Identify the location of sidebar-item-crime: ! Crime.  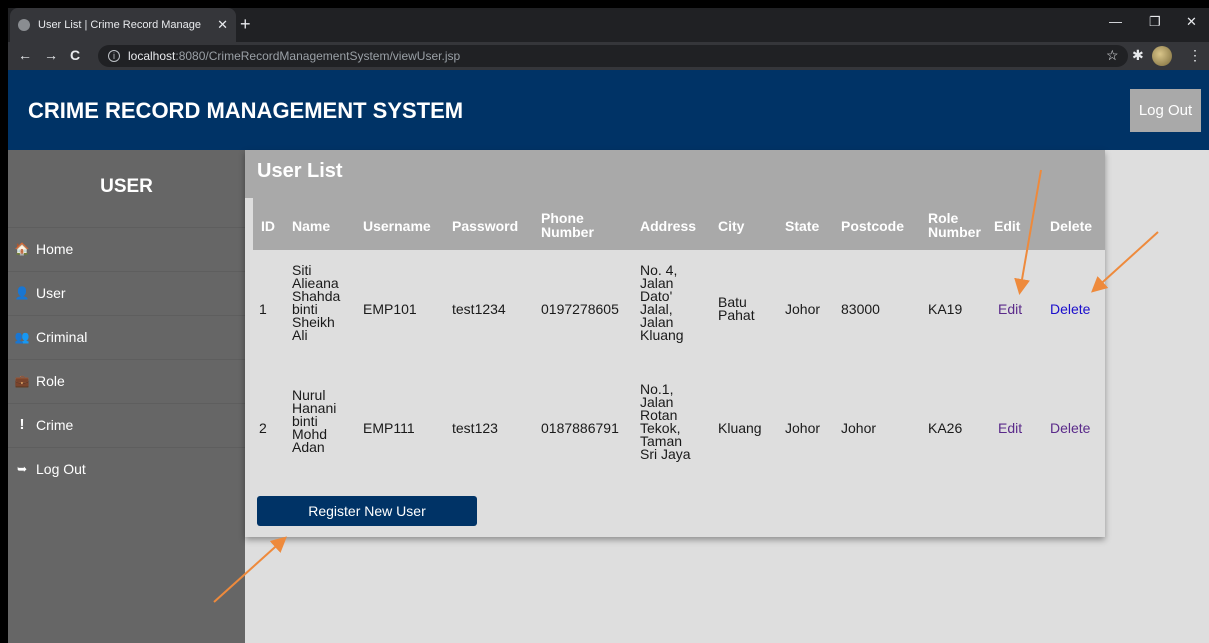
(126, 424).